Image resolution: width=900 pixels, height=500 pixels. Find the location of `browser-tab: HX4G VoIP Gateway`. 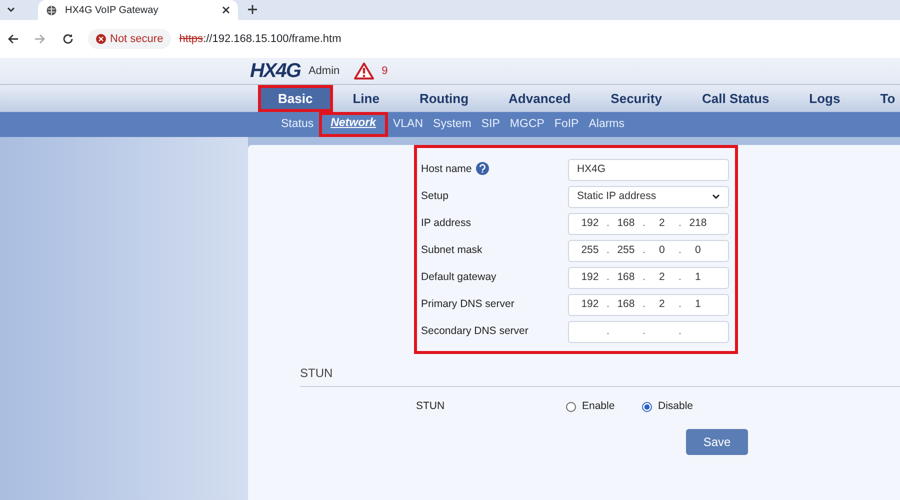

browser-tab: HX4G VoIP Gateway is located at coordinates (138, 10).